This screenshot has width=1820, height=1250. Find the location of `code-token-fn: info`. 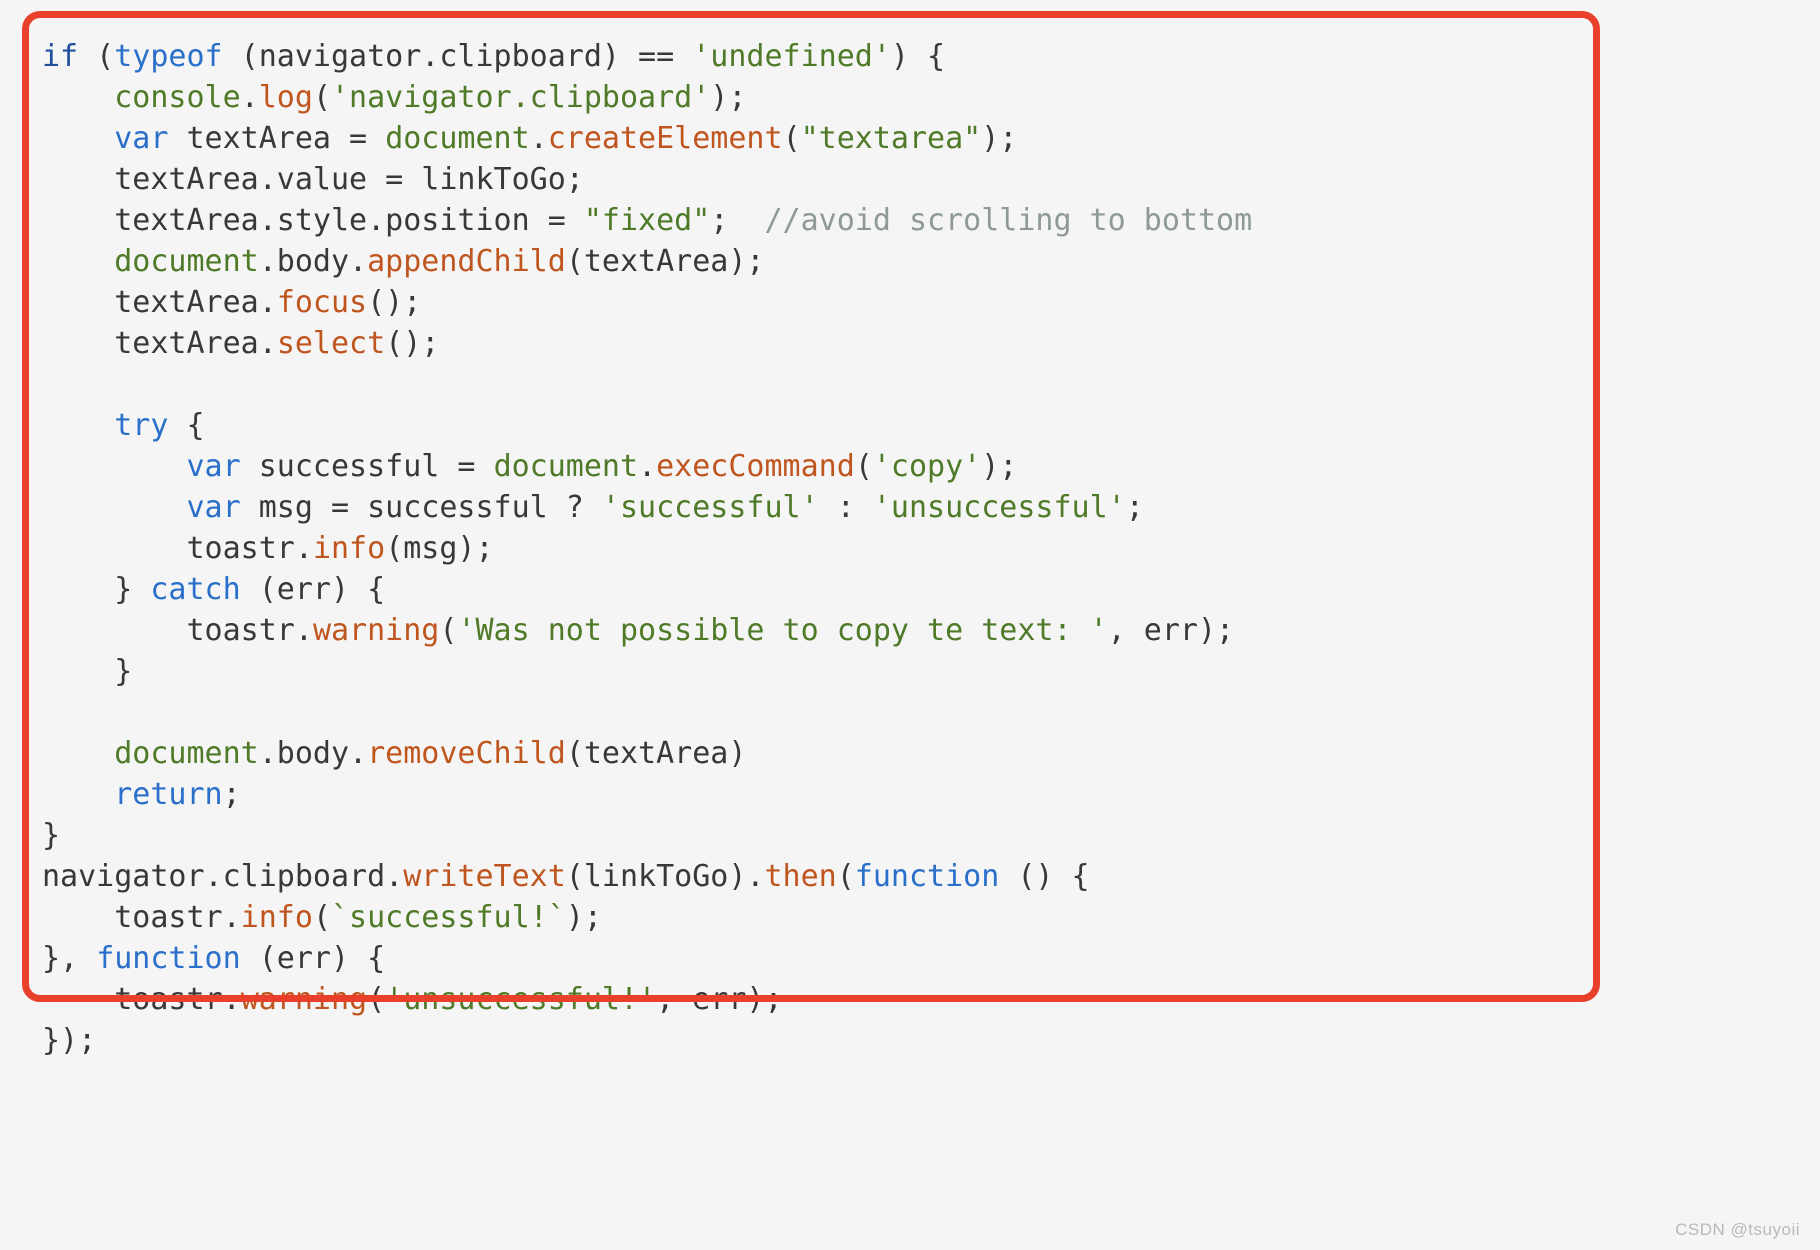

code-token-fn: info is located at coordinates (349, 548).